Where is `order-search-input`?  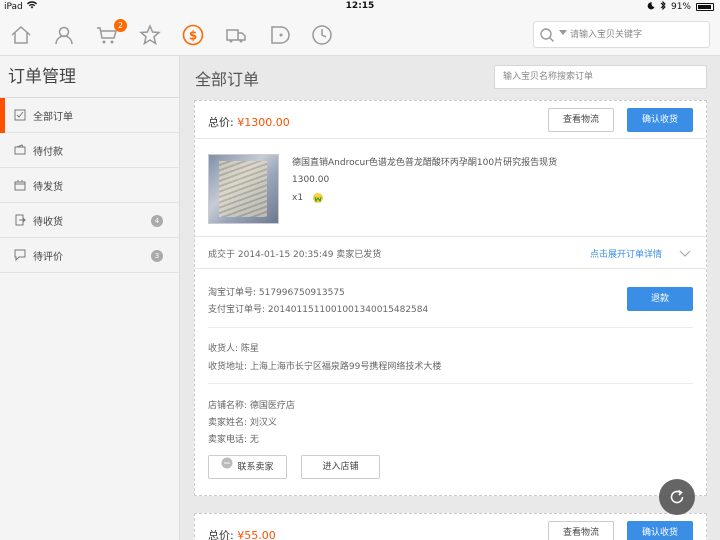 order-search-input is located at coordinates (600, 77).